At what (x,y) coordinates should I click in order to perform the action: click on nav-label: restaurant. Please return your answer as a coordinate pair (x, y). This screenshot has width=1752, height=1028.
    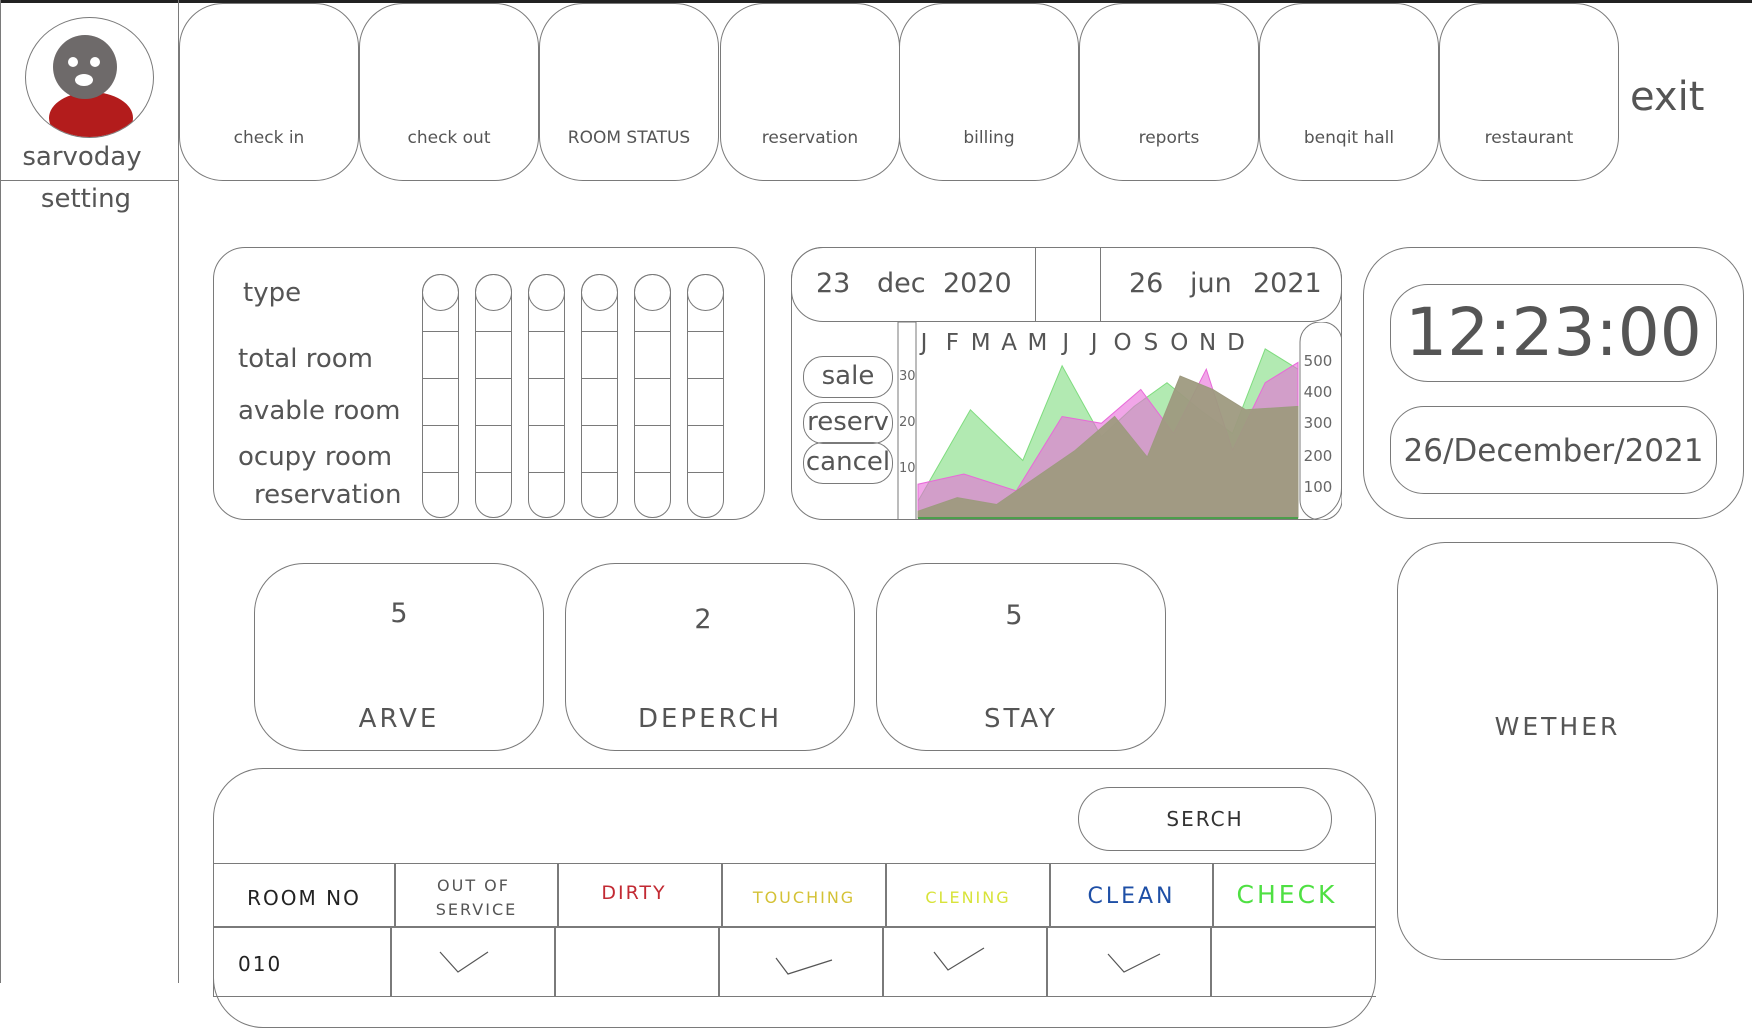
    Looking at the image, I should click on (1529, 138).